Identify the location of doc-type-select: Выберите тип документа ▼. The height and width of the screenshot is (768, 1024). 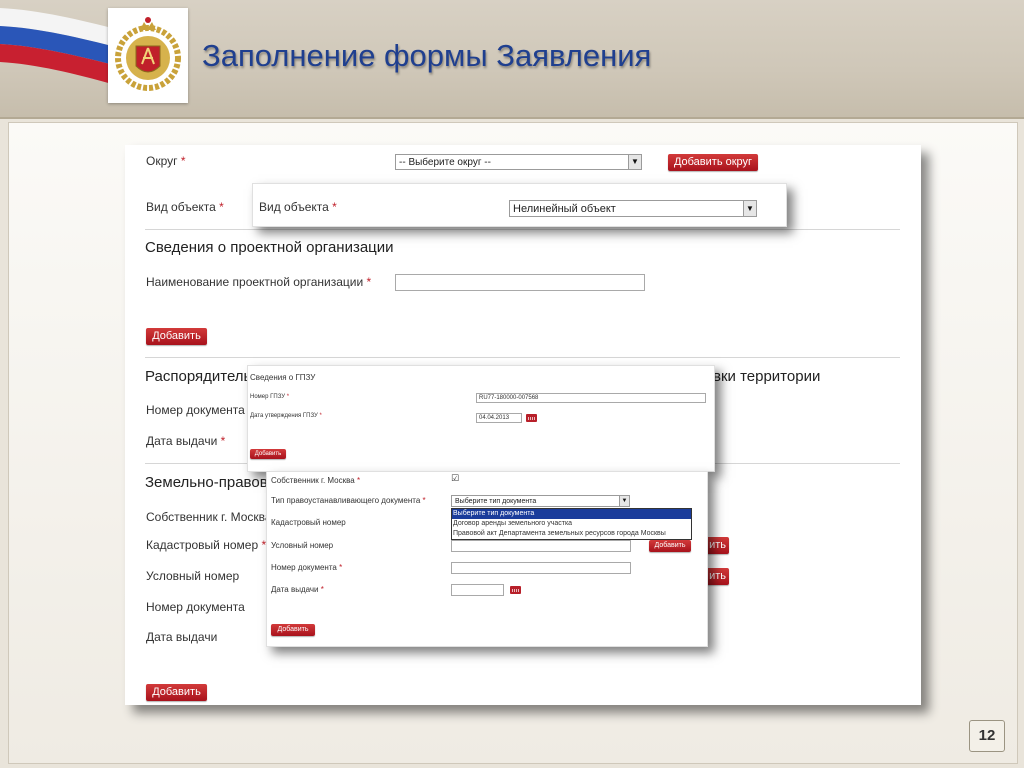
(540, 501).